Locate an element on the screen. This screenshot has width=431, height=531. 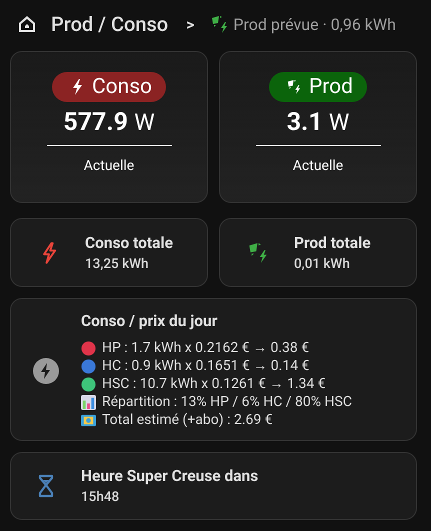
total-value: 13,25 kWh is located at coordinates (117, 264).